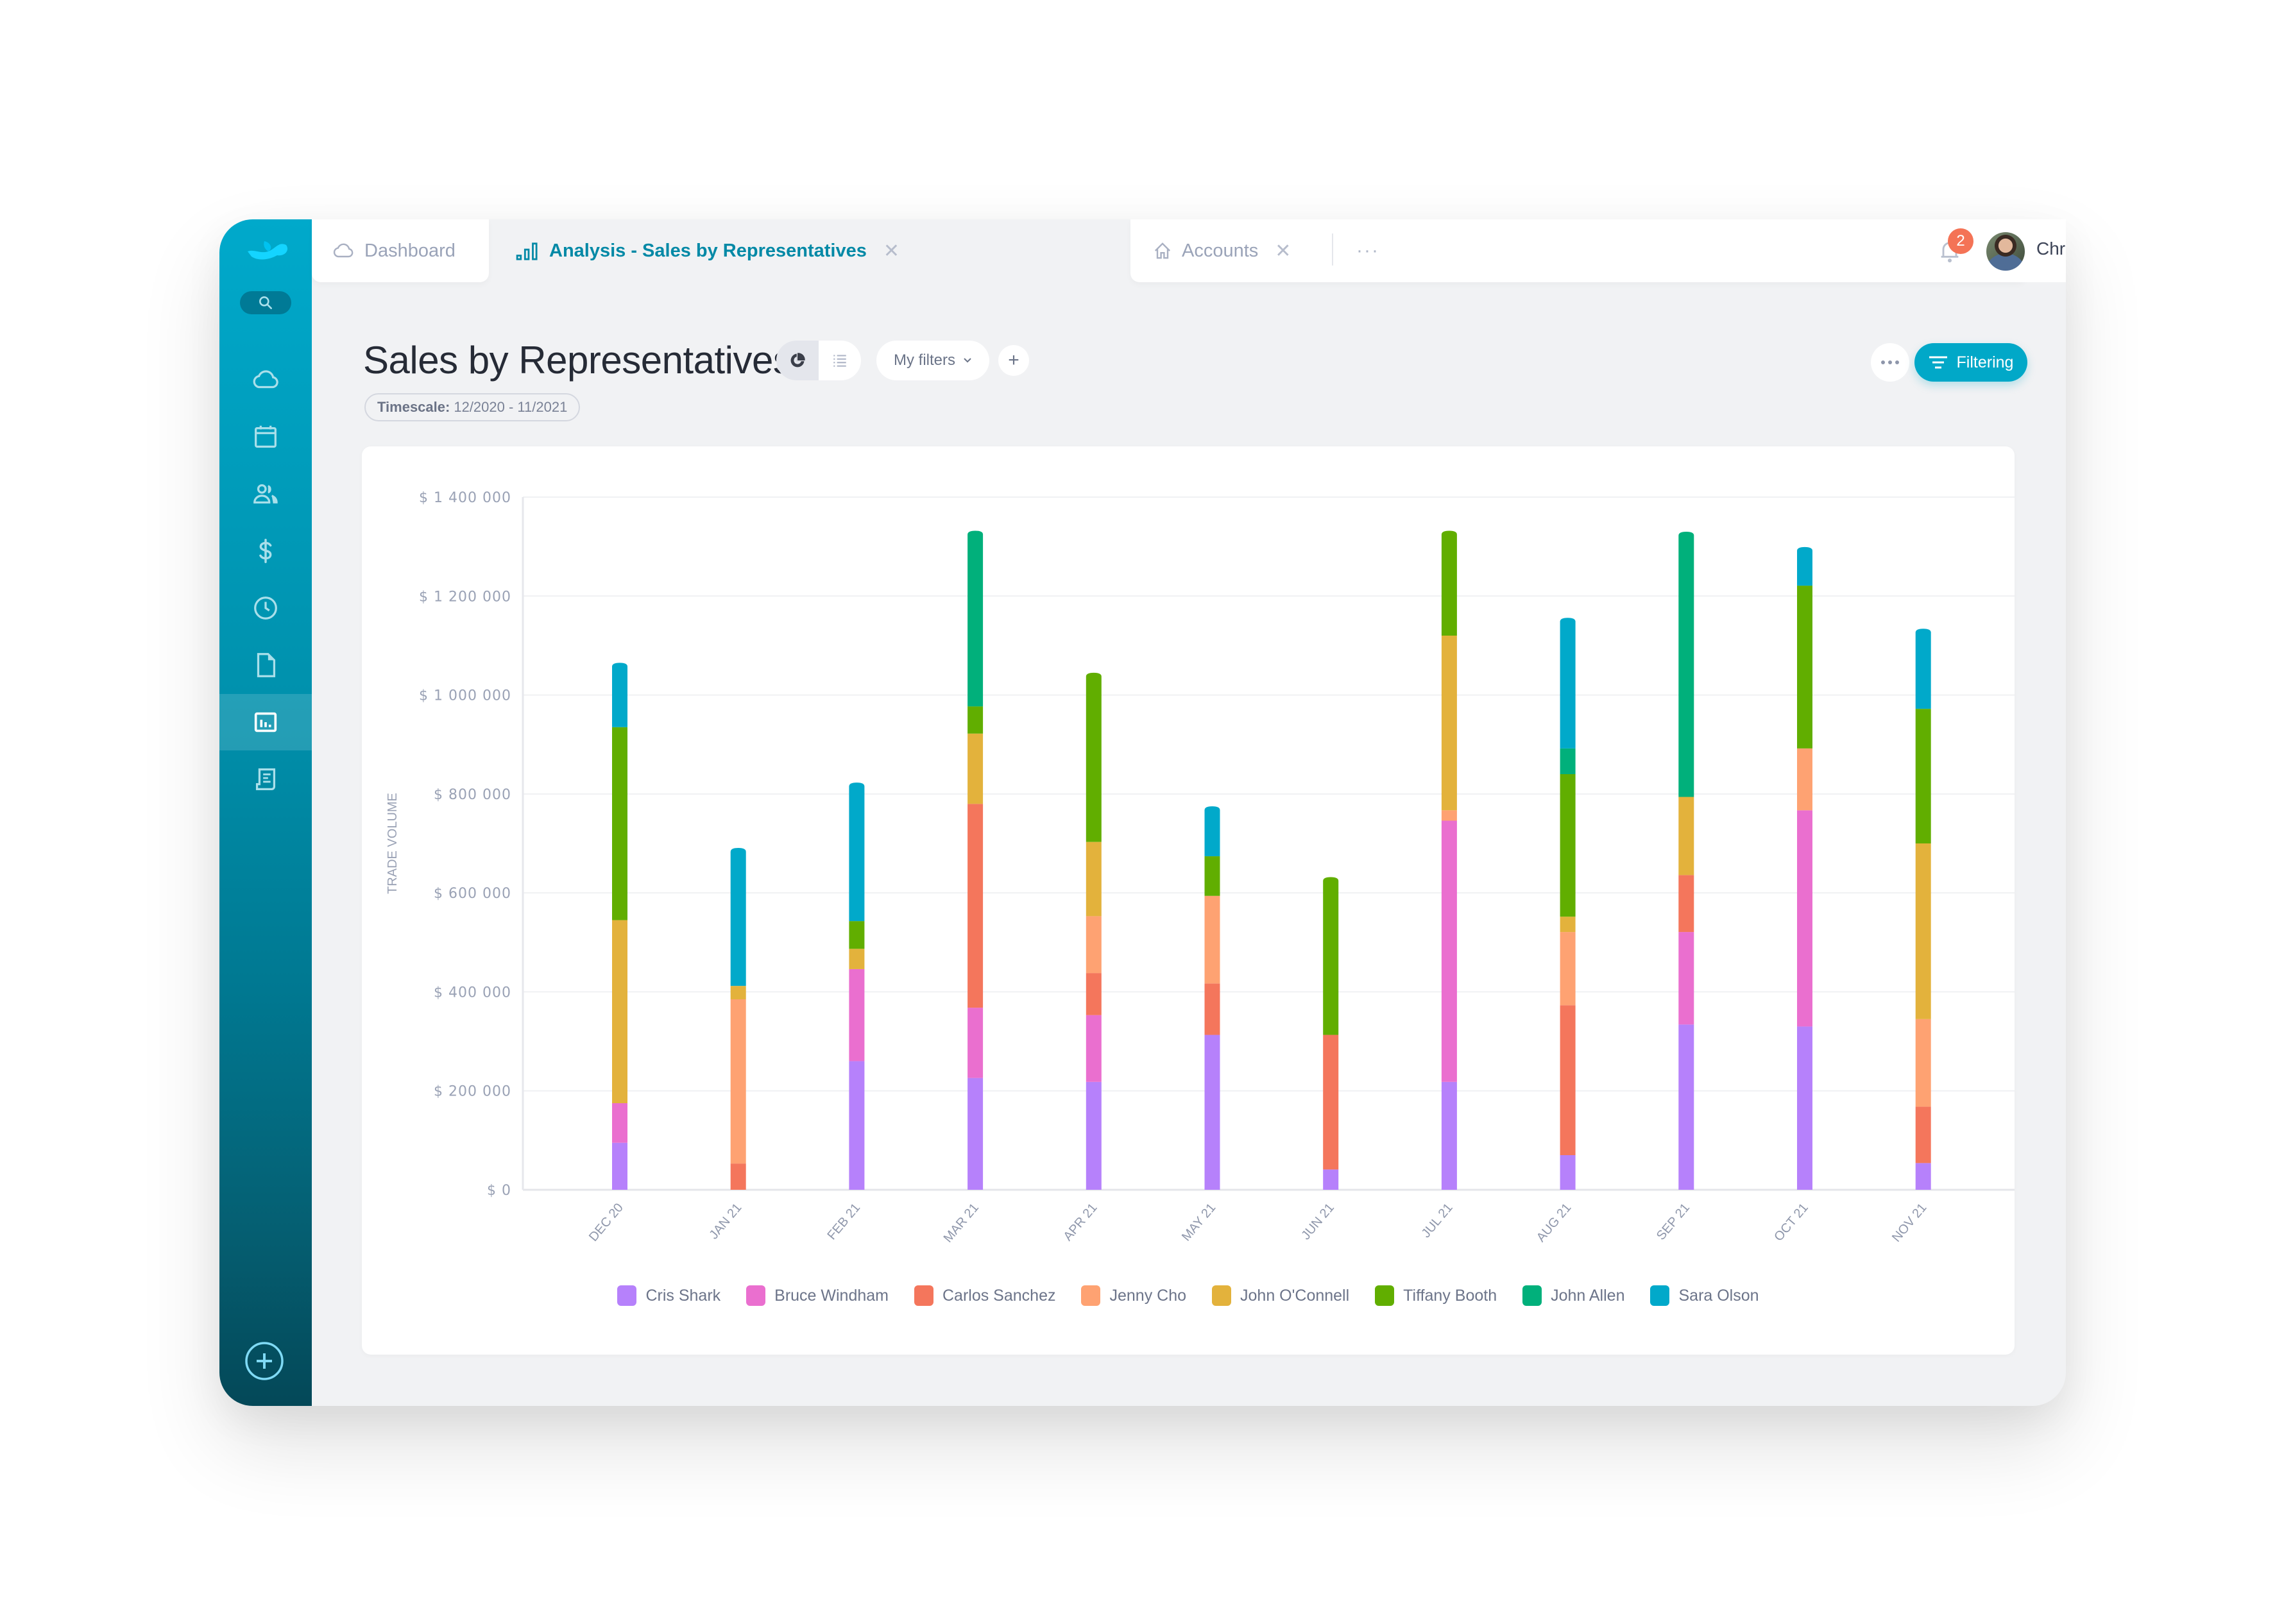 The height and width of the screenshot is (1624, 2284). I want to click on legend-item: Carlos Sanchez, so click(984, 1295).